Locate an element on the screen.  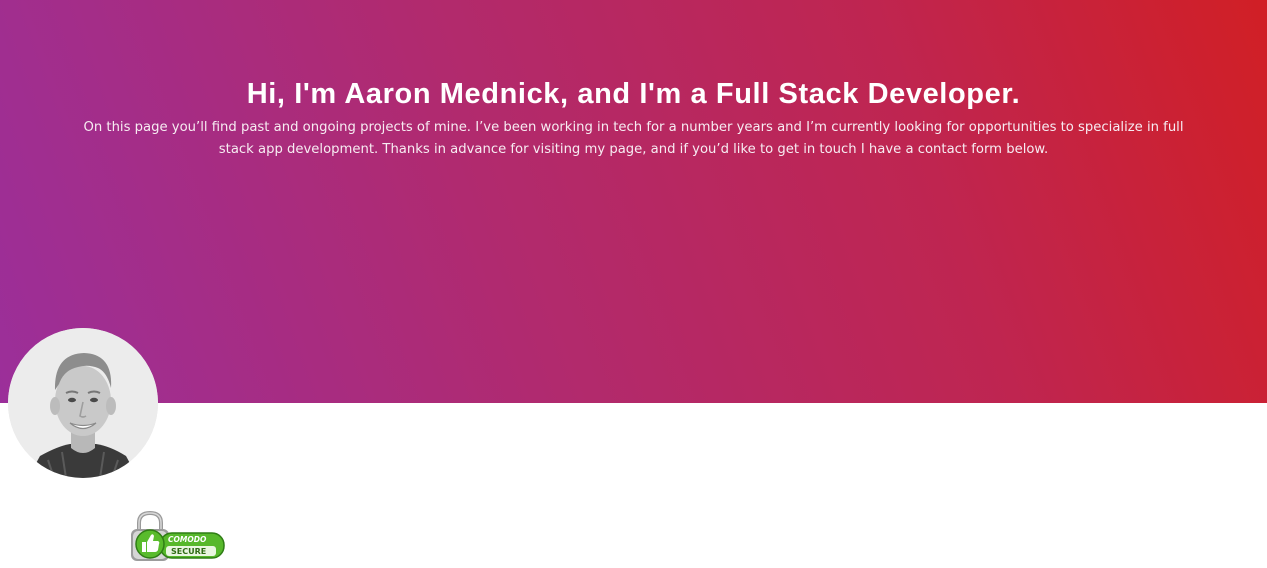
comodo-secure-badge: COMODO SECURE is located at coordinates (178, 536).